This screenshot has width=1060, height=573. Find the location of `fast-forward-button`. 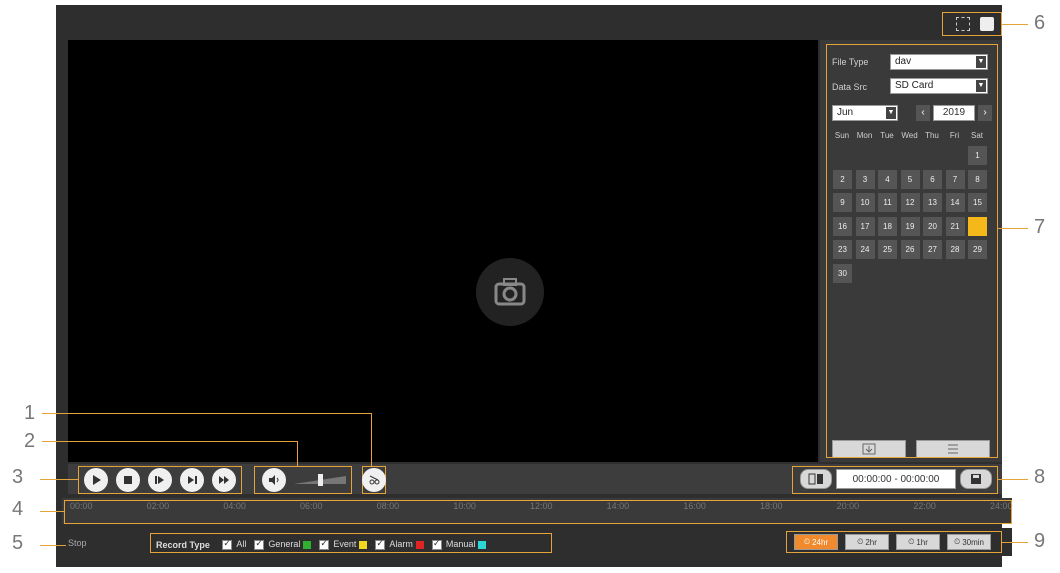

fast-forward-button is located at coordinates (224, 480).